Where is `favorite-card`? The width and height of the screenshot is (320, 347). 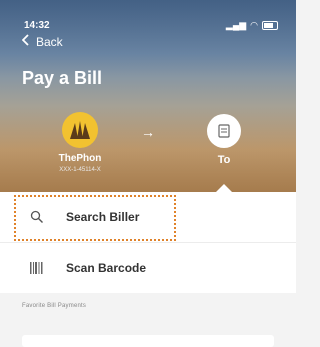
favorite-card is located at coordinates (148, 341).